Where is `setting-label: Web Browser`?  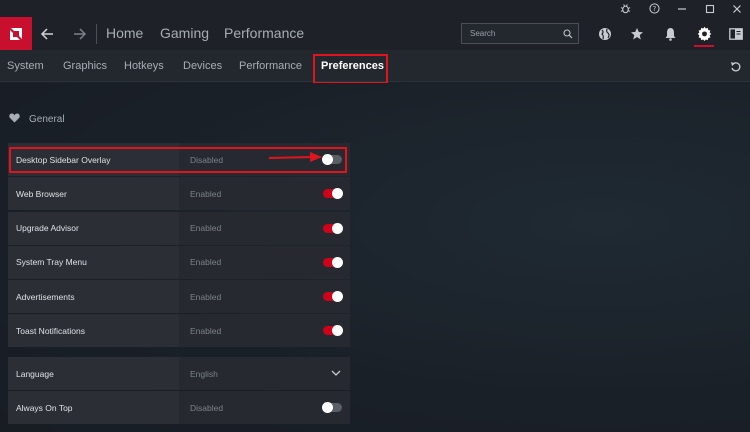 setting-label: Web Browser is located at coordinates (93, 194).